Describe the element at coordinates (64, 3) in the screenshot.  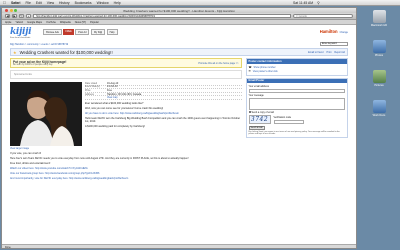
I see `menu-history: History` at that location.